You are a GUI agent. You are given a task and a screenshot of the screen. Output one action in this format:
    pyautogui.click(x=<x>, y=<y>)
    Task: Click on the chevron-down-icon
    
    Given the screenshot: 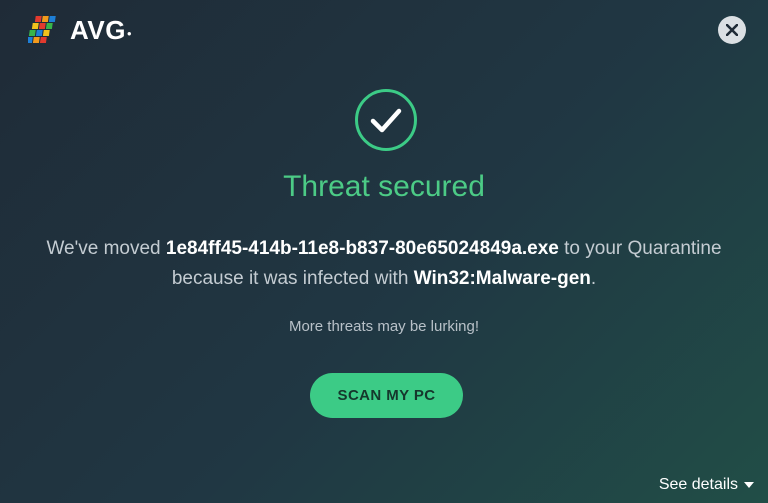 What is the action you would take?
    pyautogui.click(x=749, y=485)
    